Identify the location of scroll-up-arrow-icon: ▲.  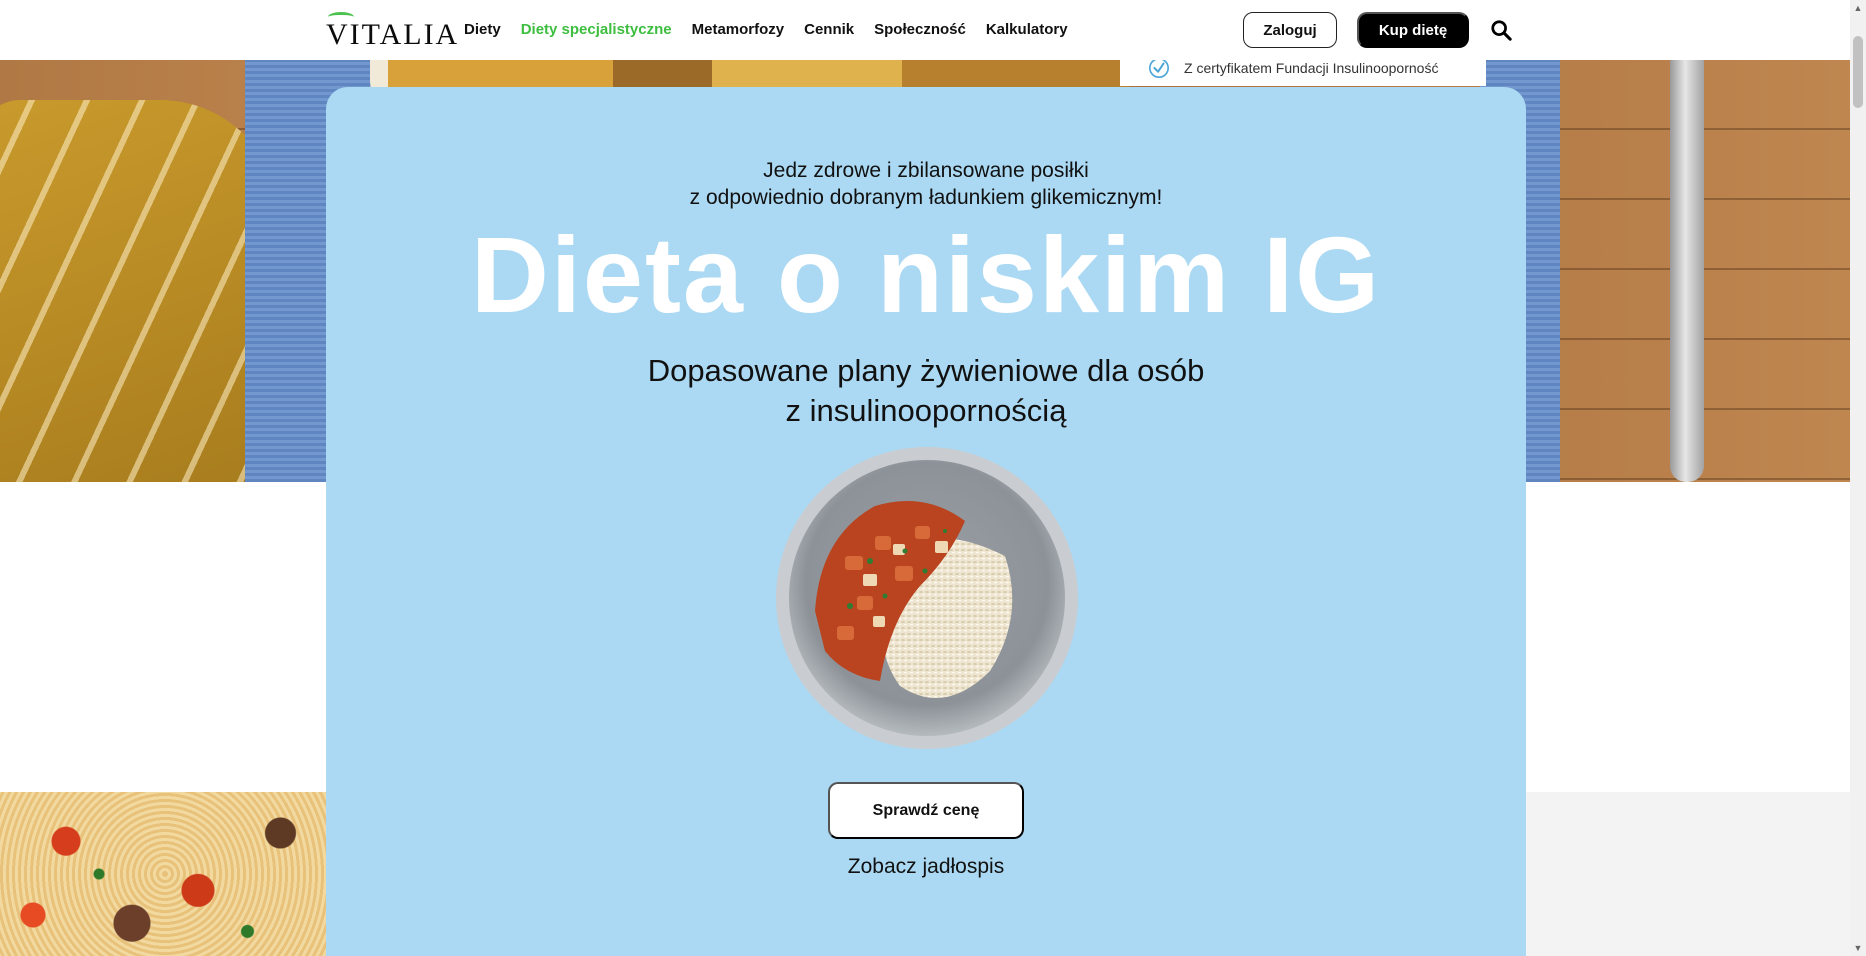
(1858, 8).